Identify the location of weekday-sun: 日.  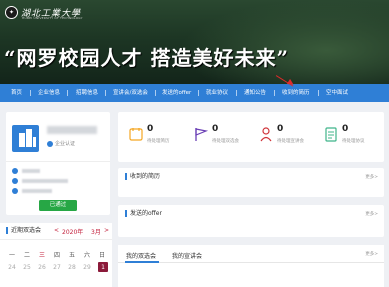
(101, 255).